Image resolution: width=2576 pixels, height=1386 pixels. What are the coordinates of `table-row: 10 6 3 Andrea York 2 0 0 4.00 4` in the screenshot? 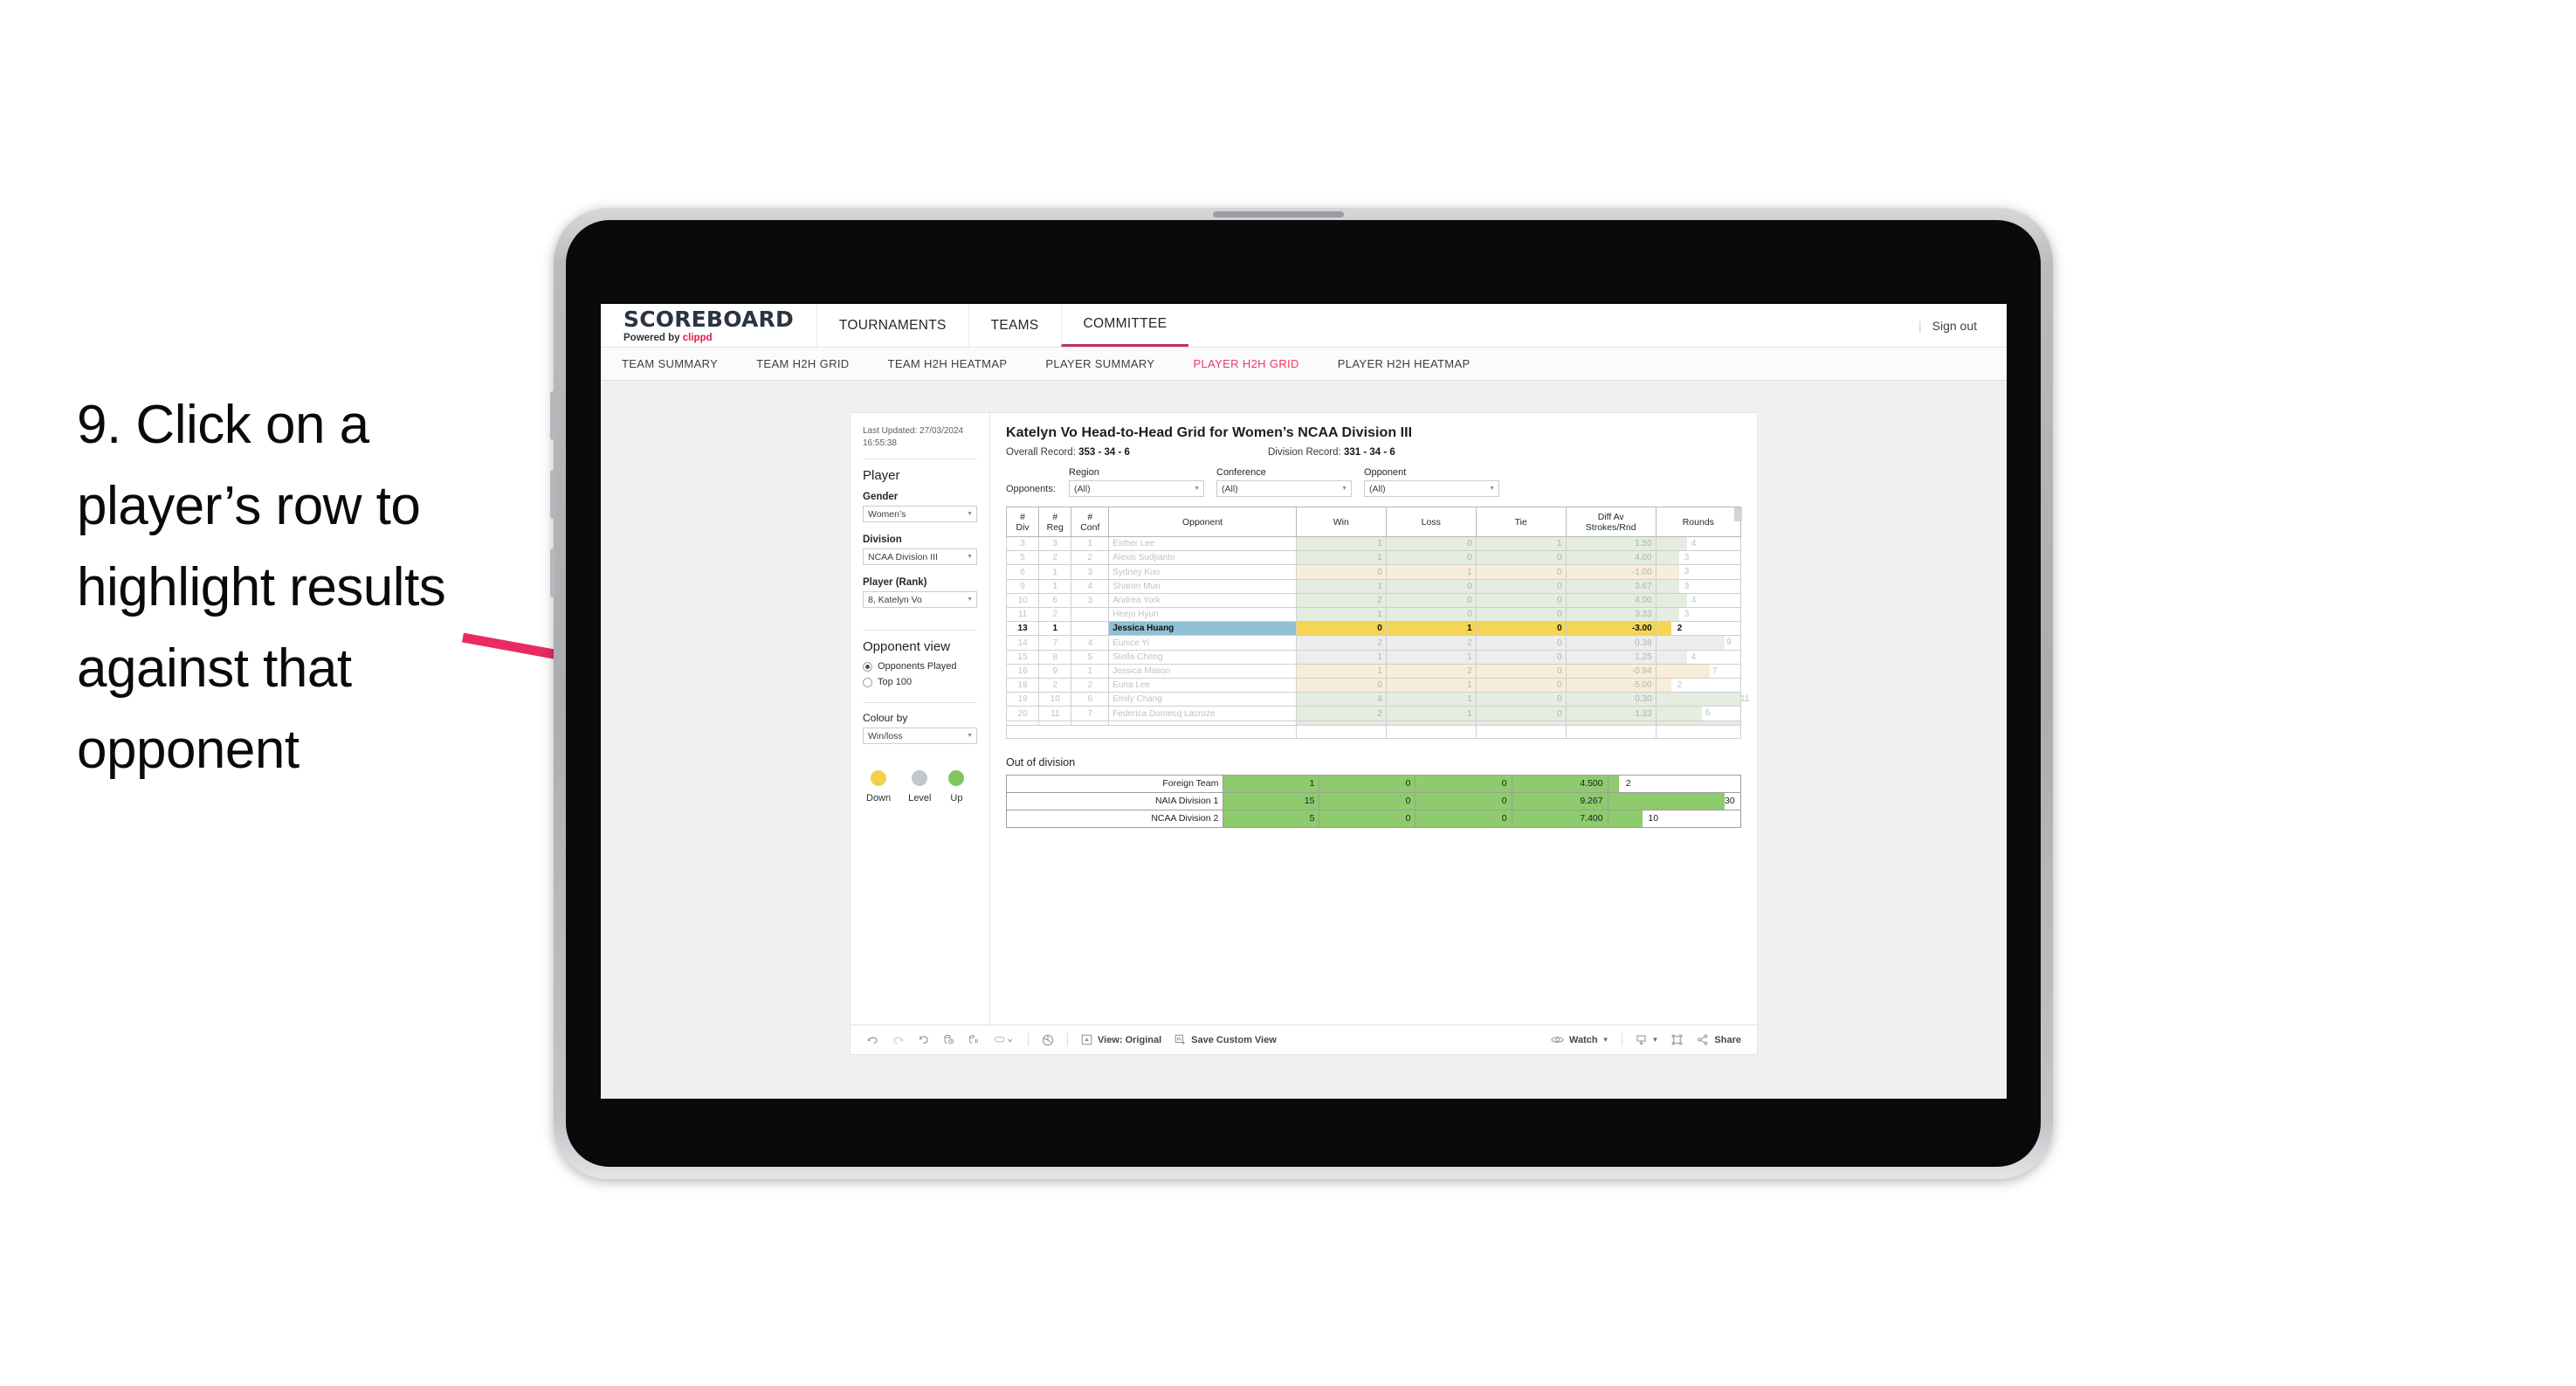 It's located at (1373, 601).